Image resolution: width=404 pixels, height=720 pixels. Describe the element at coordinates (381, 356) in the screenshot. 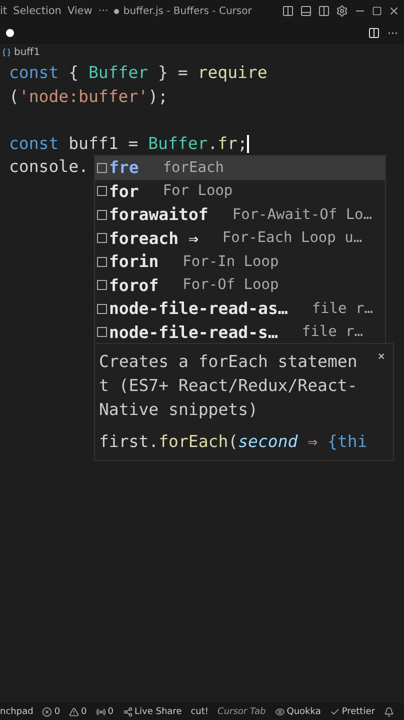

I see `close-button: ×` at that location.